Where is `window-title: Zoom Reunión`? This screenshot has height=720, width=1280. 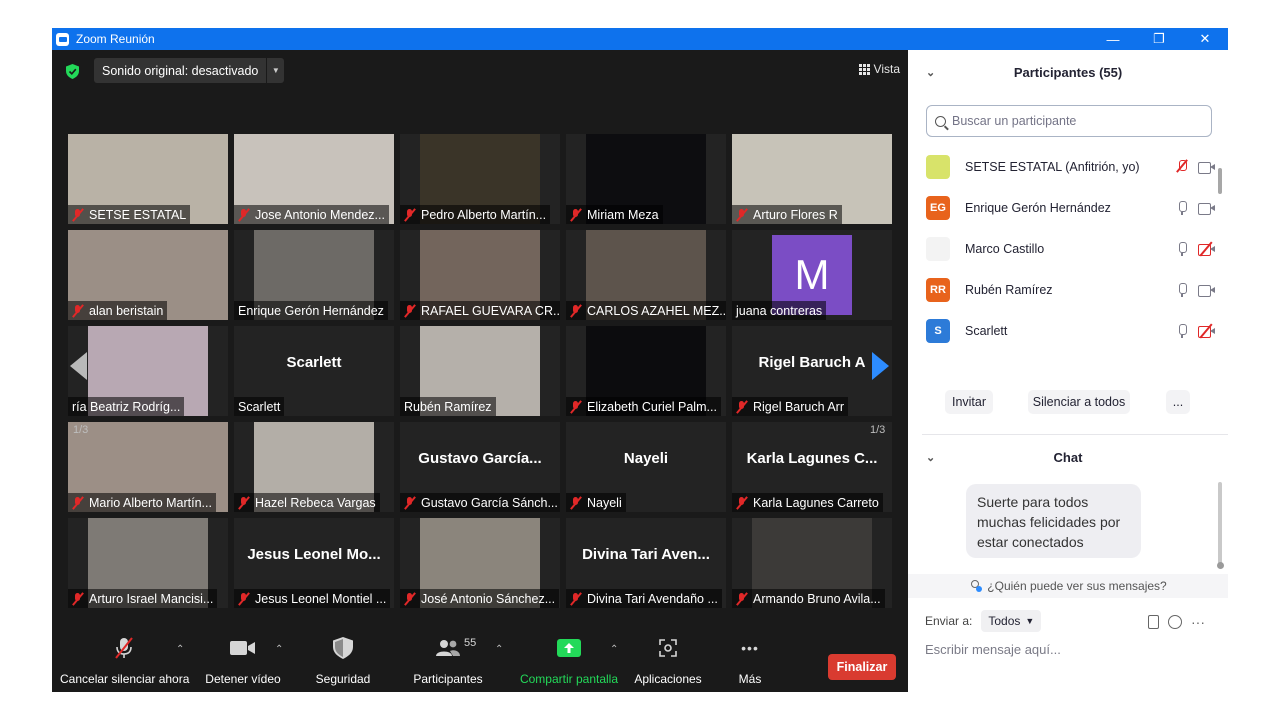
window-title: Zoom Reunión is located at coordinates (115, 39).